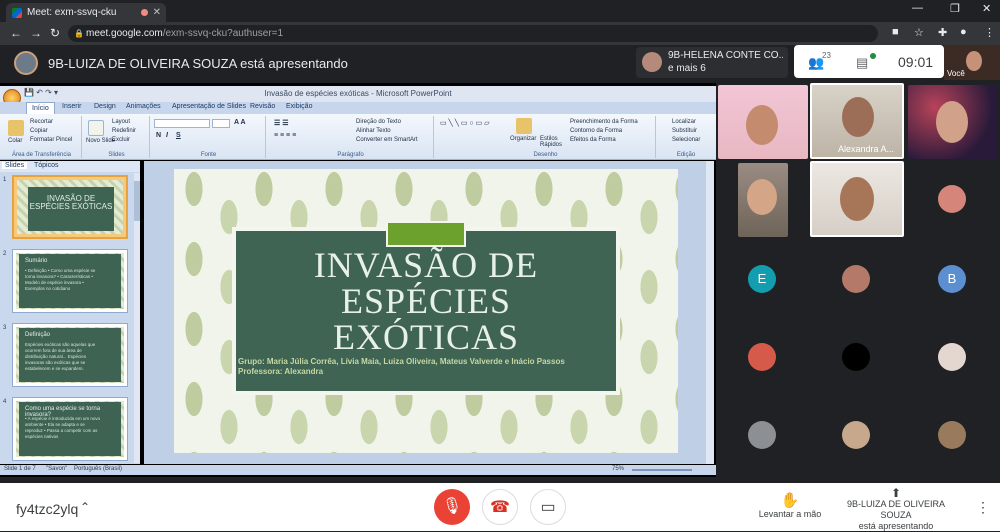  Describe the element at coordinates (158, 135) in the screenshot. I see `bold-icon: N` at that location.